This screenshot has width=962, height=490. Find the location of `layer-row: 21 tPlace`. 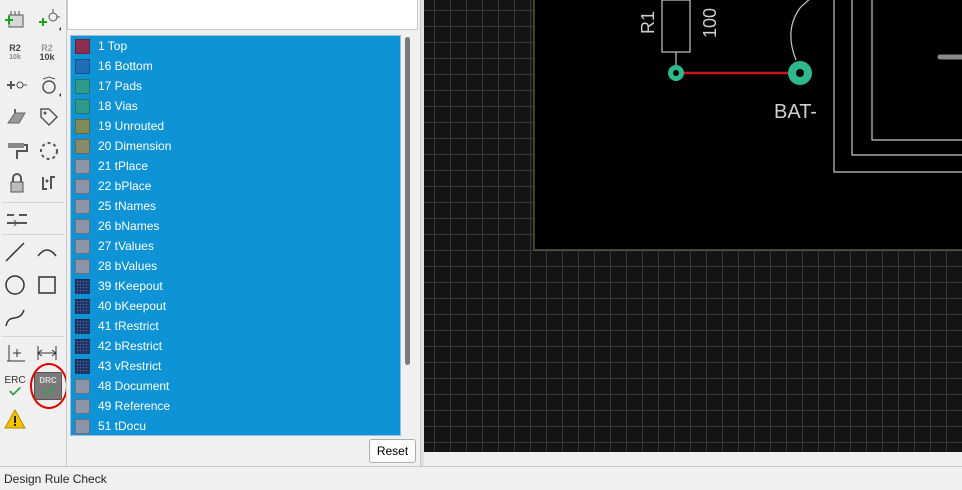

layer-row: 21 tPlace is located at coordinates (235, 166).